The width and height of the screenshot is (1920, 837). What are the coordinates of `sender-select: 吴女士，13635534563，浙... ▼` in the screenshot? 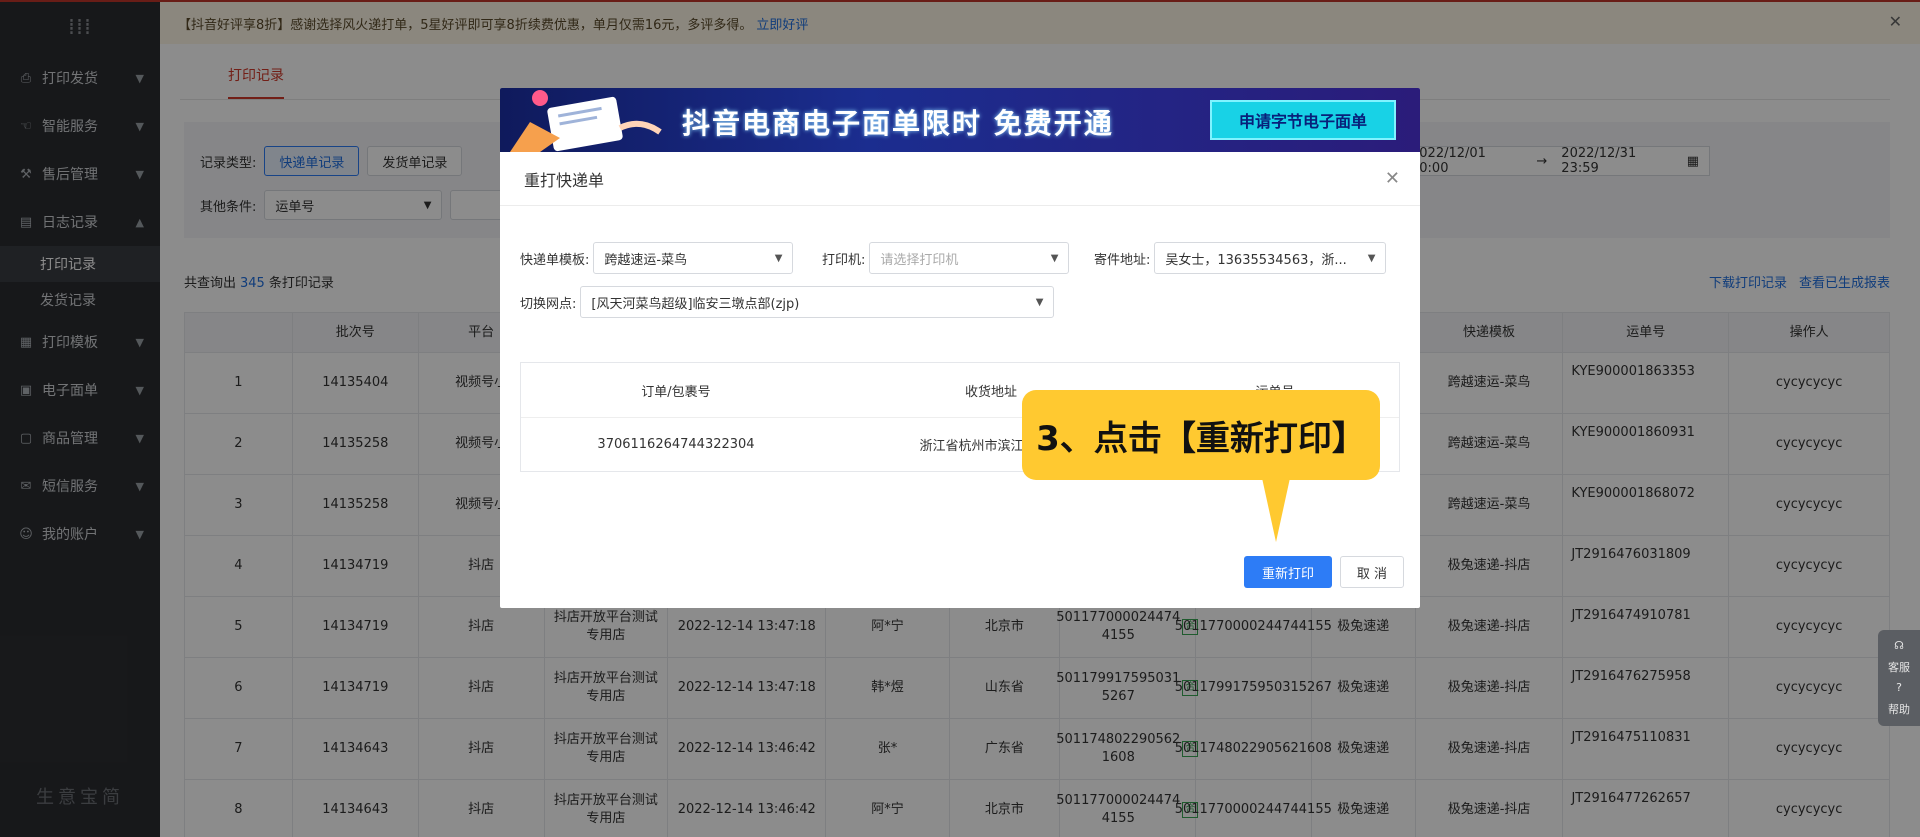 It's located at (1270, 258).